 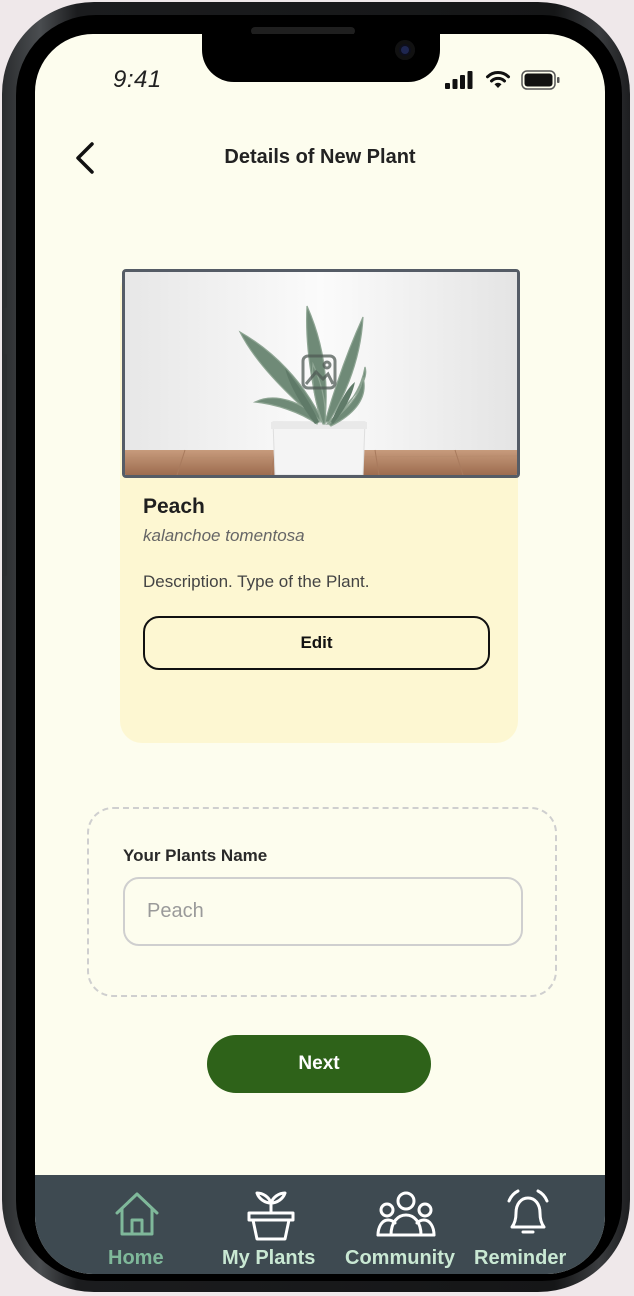 What do you see at coordinates (321, 58) in the screenshot?
I see `notch` at bounding box center [321, 58].